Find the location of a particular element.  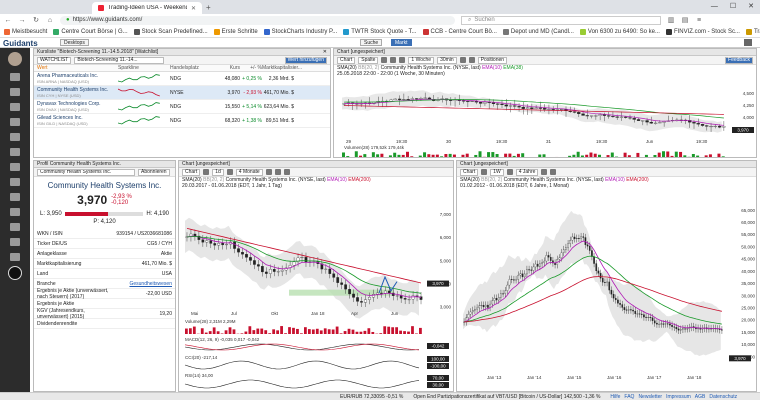

tab-close-icon: ✕ is located at coordinates (193, 8).